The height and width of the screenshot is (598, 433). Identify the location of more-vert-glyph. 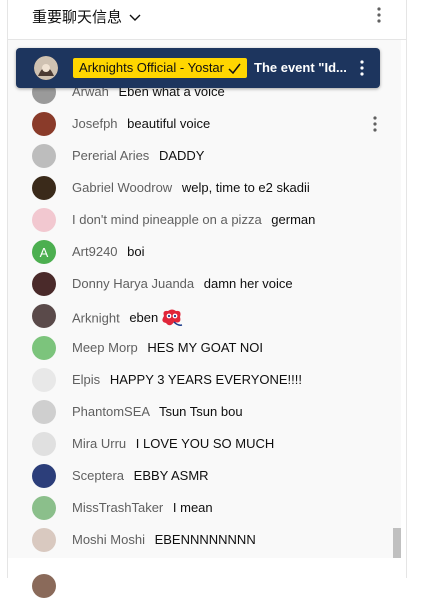
(379, 15).